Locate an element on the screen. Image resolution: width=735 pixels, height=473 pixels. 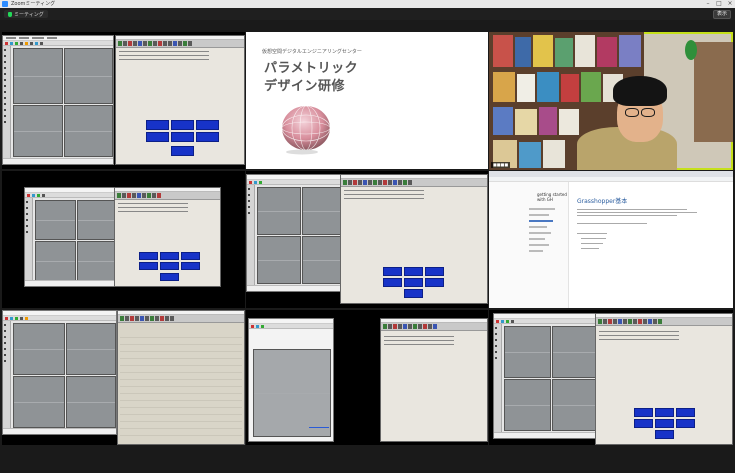
shield-icon is located at coordinates (10, 14).